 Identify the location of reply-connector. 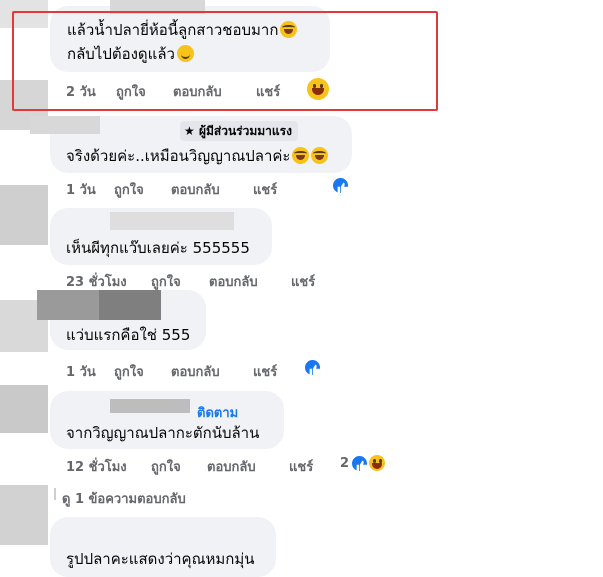
(55, 494).